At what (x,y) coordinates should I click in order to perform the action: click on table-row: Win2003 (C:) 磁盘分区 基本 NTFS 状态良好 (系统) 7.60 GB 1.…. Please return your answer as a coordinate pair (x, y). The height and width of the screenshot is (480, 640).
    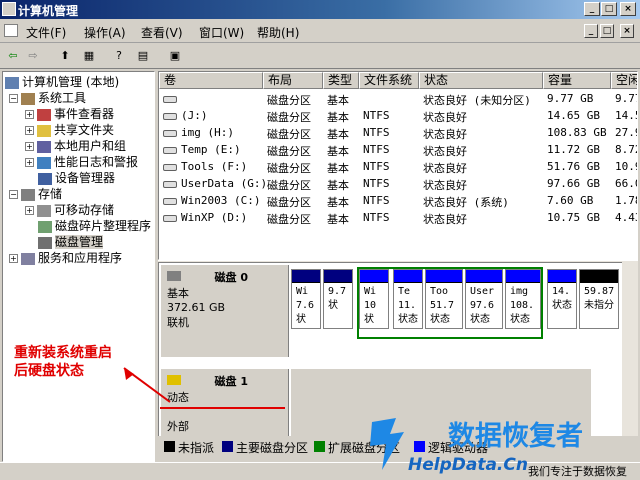
    Looking at the image, I should click on (398, 201).